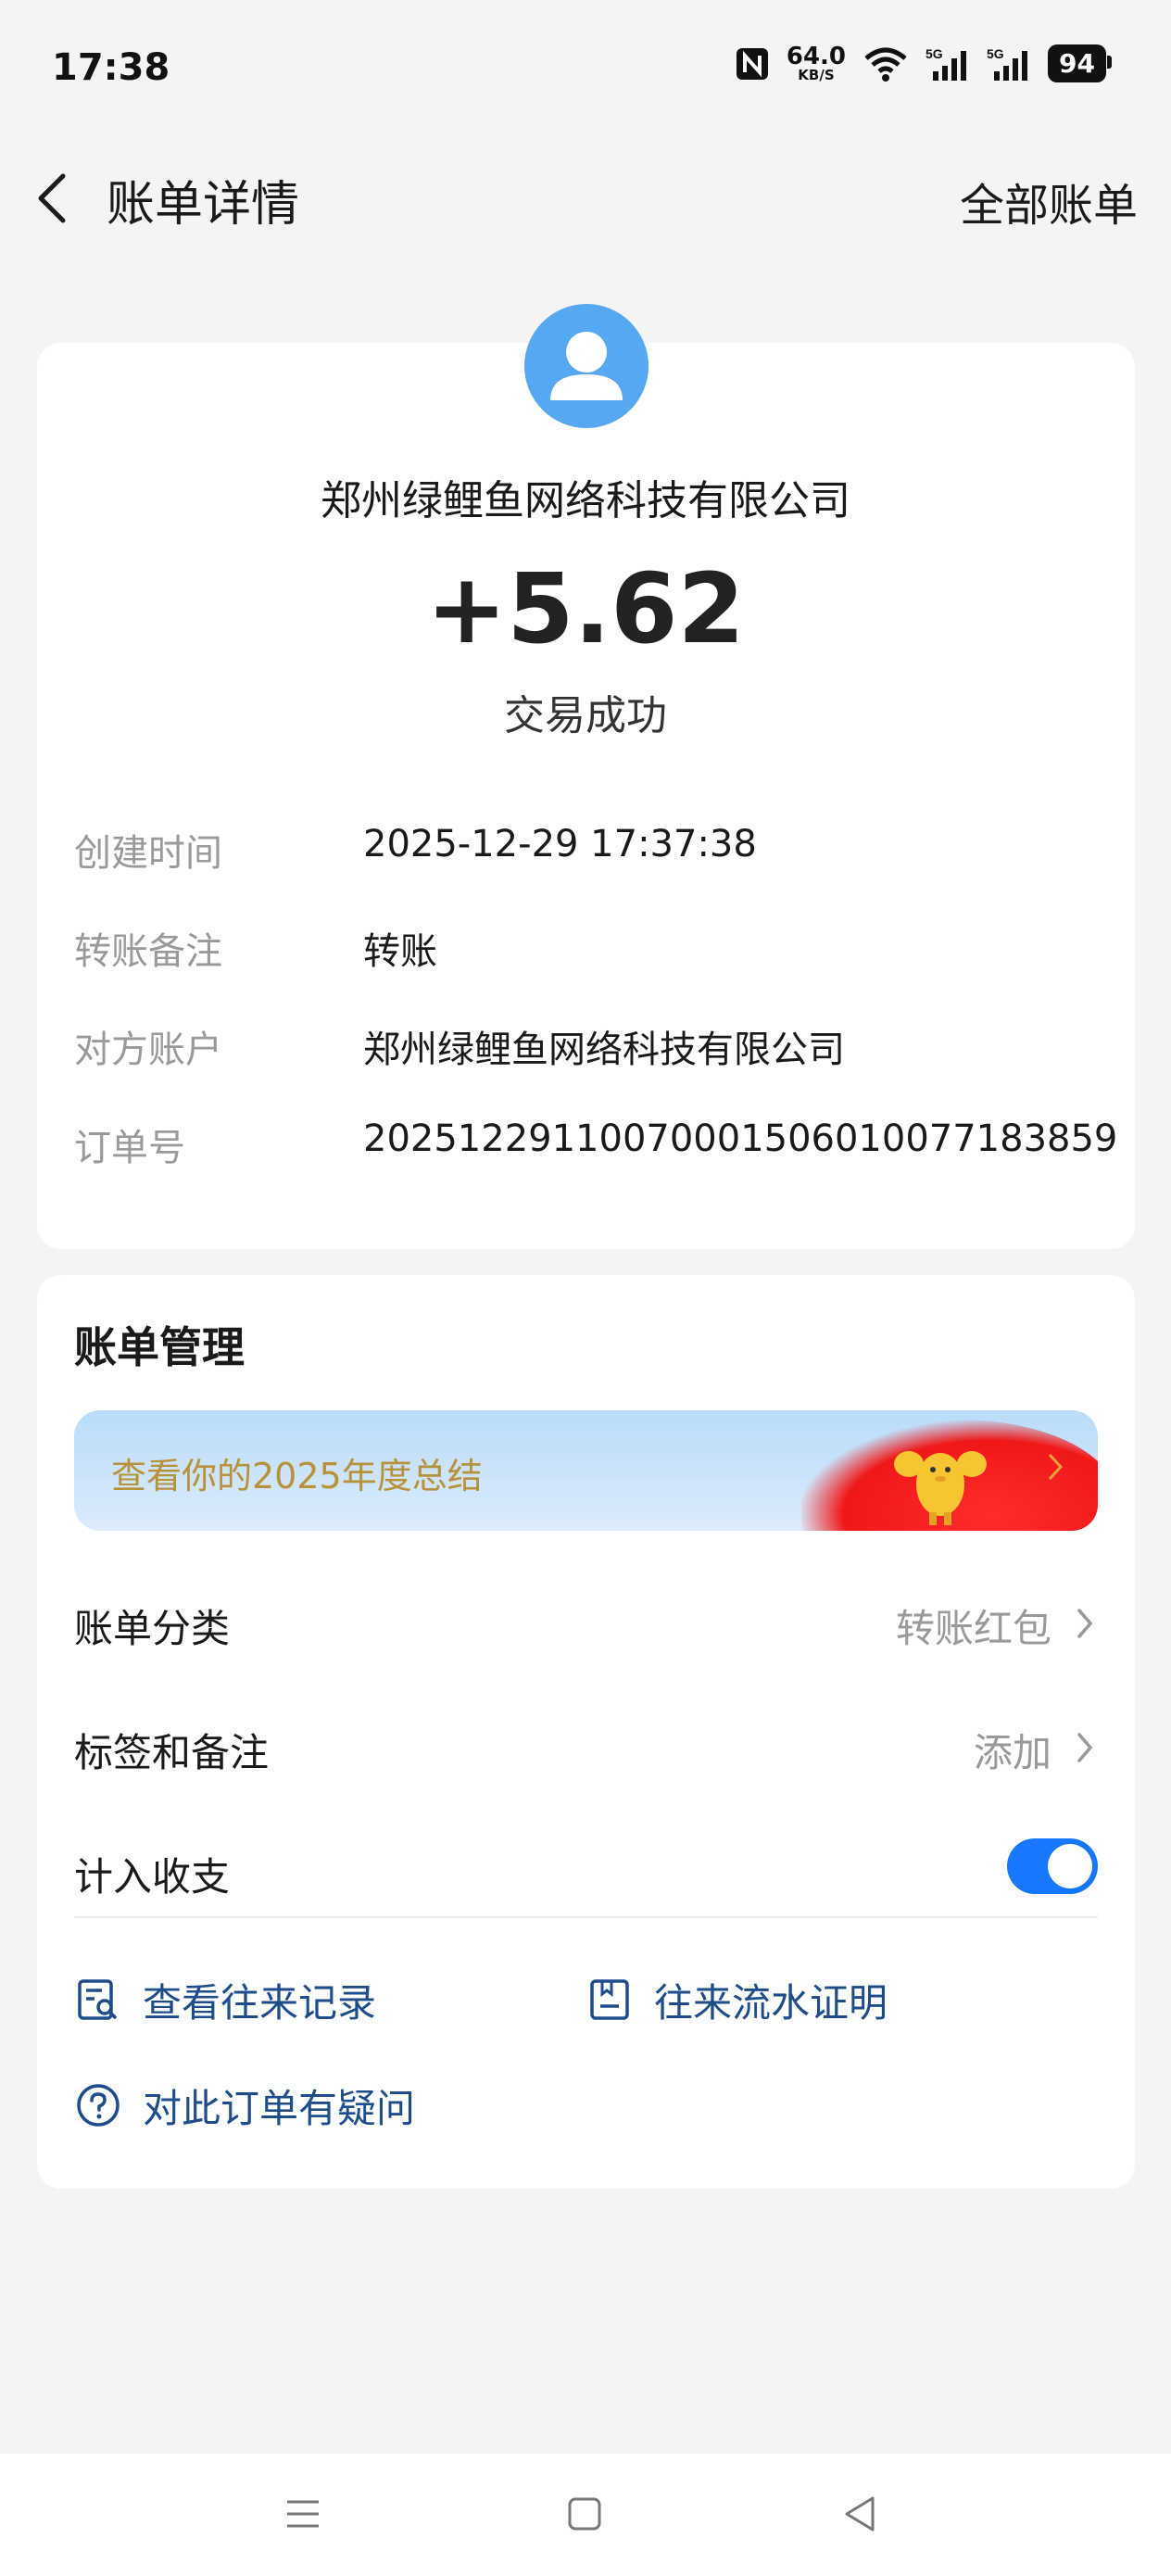 The image size is (1171, 2576). What do you see at coordinates (297, 1476) in the screenshot?
I see `banner-text: 查看你的2025年度总结` at bounding box center [297, 1476].